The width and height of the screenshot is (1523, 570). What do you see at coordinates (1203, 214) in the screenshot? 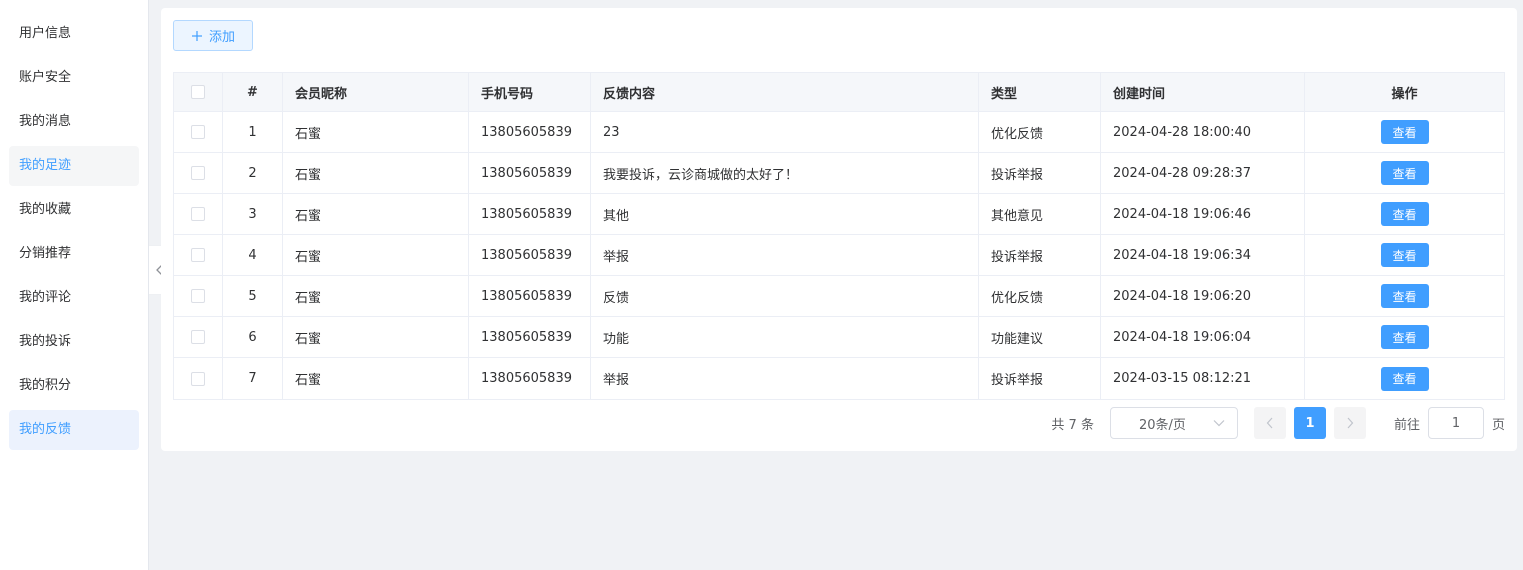
I see `cell-created: 2024-04-18 19:06:46` at bounding box center [1203, 214].